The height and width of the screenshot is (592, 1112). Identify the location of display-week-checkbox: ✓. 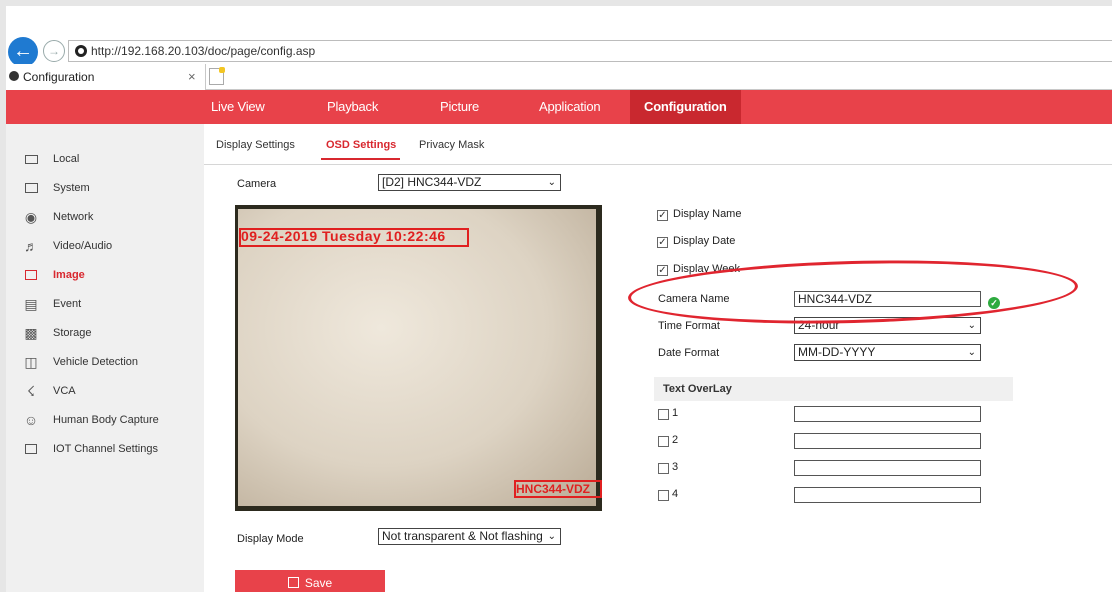
(662, 270).